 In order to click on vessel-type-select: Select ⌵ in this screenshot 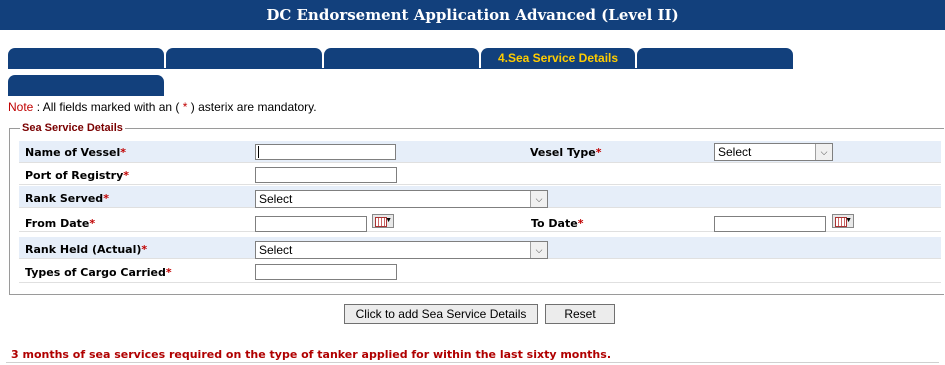, I will do `click(773, 152)`.